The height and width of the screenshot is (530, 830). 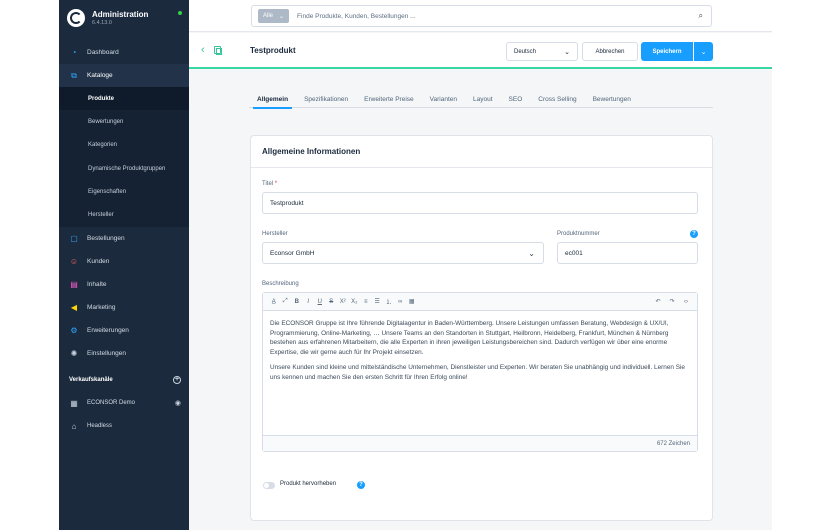 I want to click on card-divider, so click(x=481, y=167).